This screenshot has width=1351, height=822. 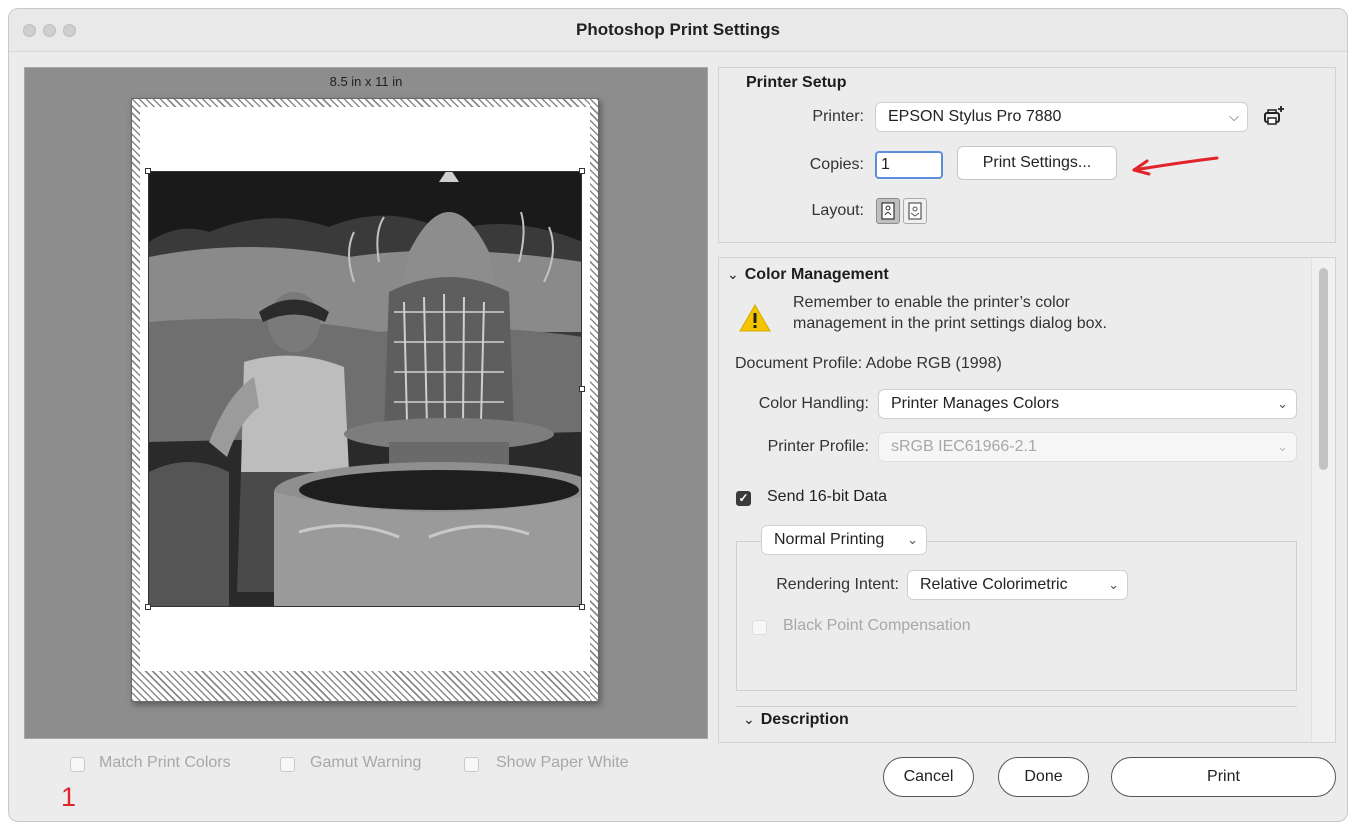 I want to click on resize-handle-top-left, so click(x=148, y=171).